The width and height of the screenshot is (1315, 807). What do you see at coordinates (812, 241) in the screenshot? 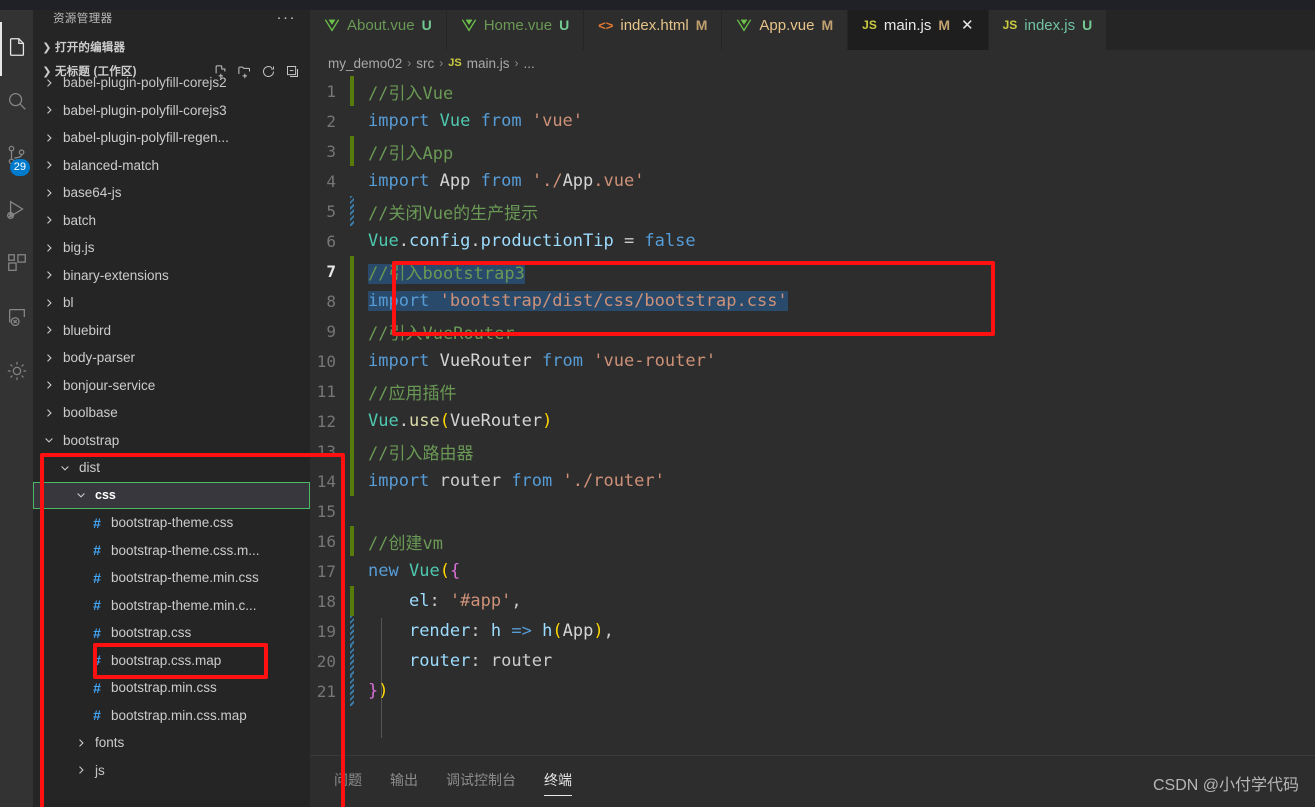
I see `code-line: 6 Vue.config.productionTip = false` at bounding box center [812, 241].